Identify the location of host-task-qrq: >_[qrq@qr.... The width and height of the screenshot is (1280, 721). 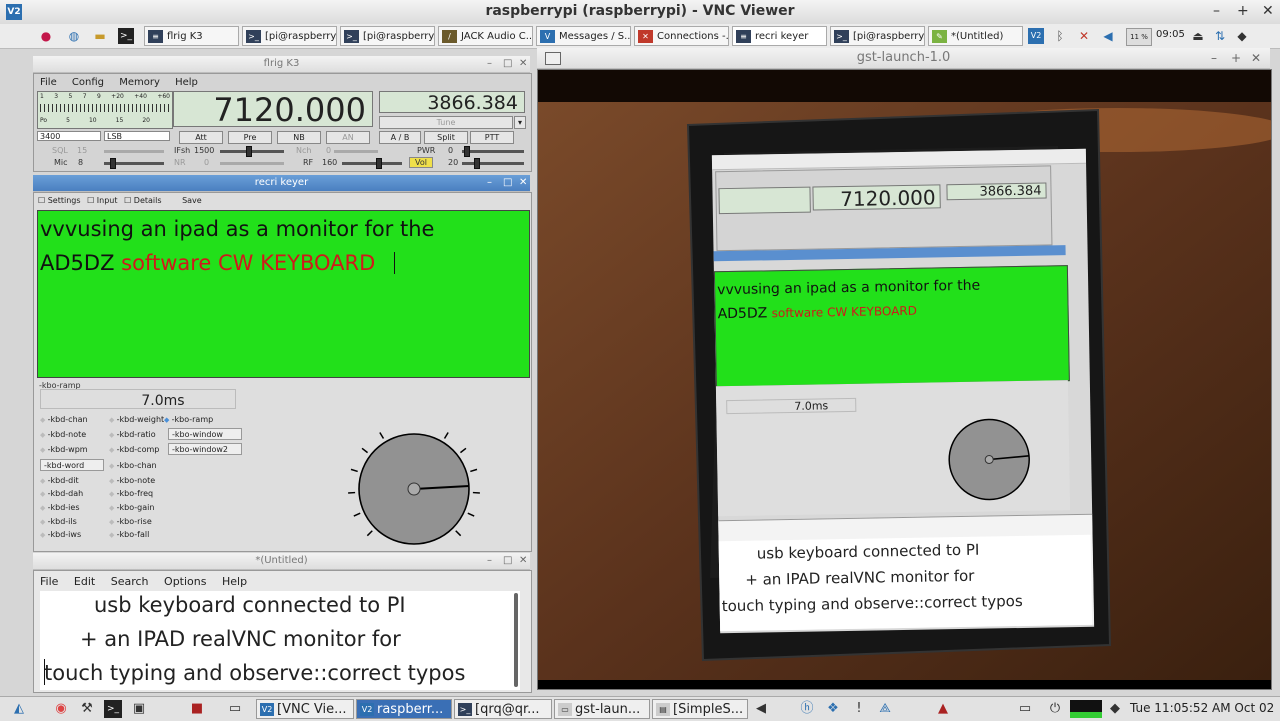
(503, 709).